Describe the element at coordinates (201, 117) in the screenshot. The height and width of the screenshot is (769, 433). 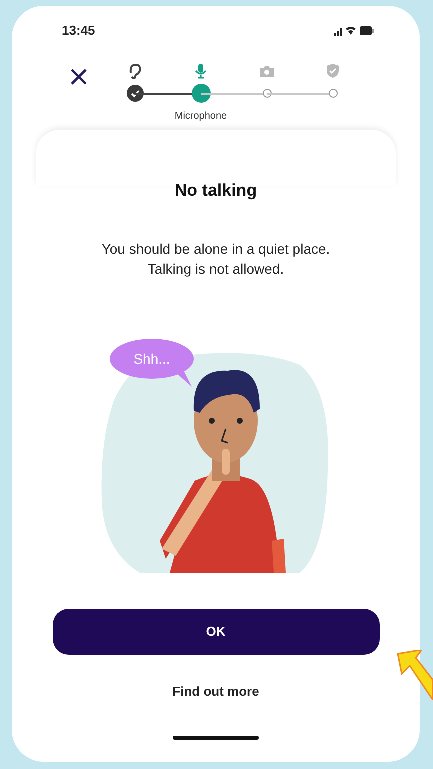
I see `step-label: Microphone` at that location.